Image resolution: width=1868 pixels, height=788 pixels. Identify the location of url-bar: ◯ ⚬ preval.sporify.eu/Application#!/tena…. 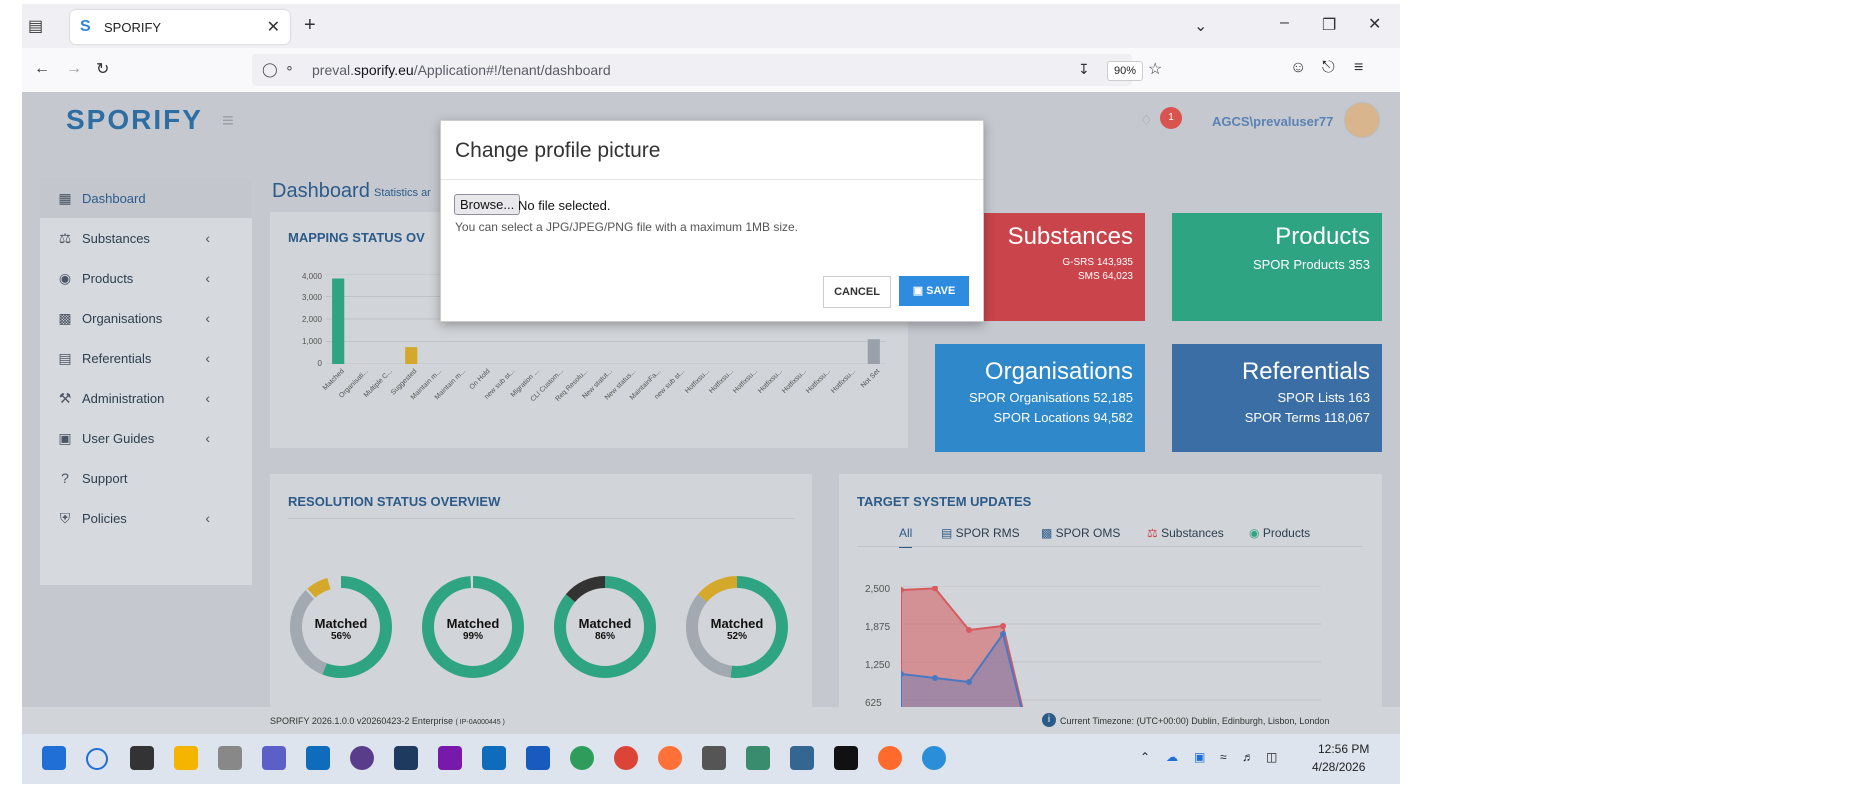
(707, 70).